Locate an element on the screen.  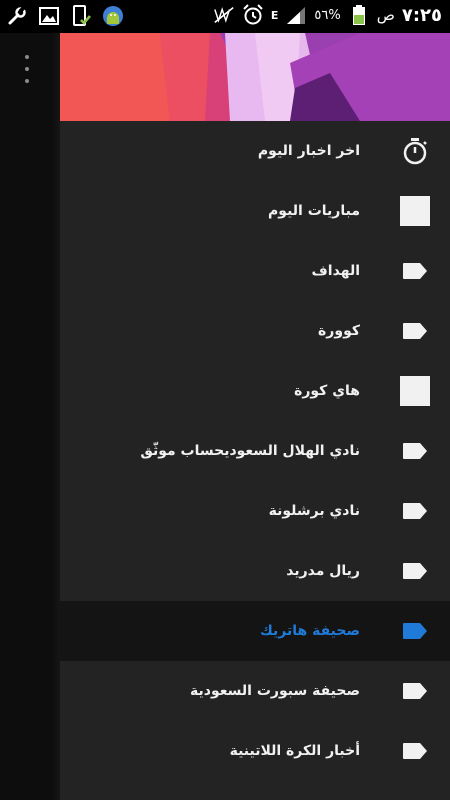
alarm-icon is located at coordinates (253, 15).